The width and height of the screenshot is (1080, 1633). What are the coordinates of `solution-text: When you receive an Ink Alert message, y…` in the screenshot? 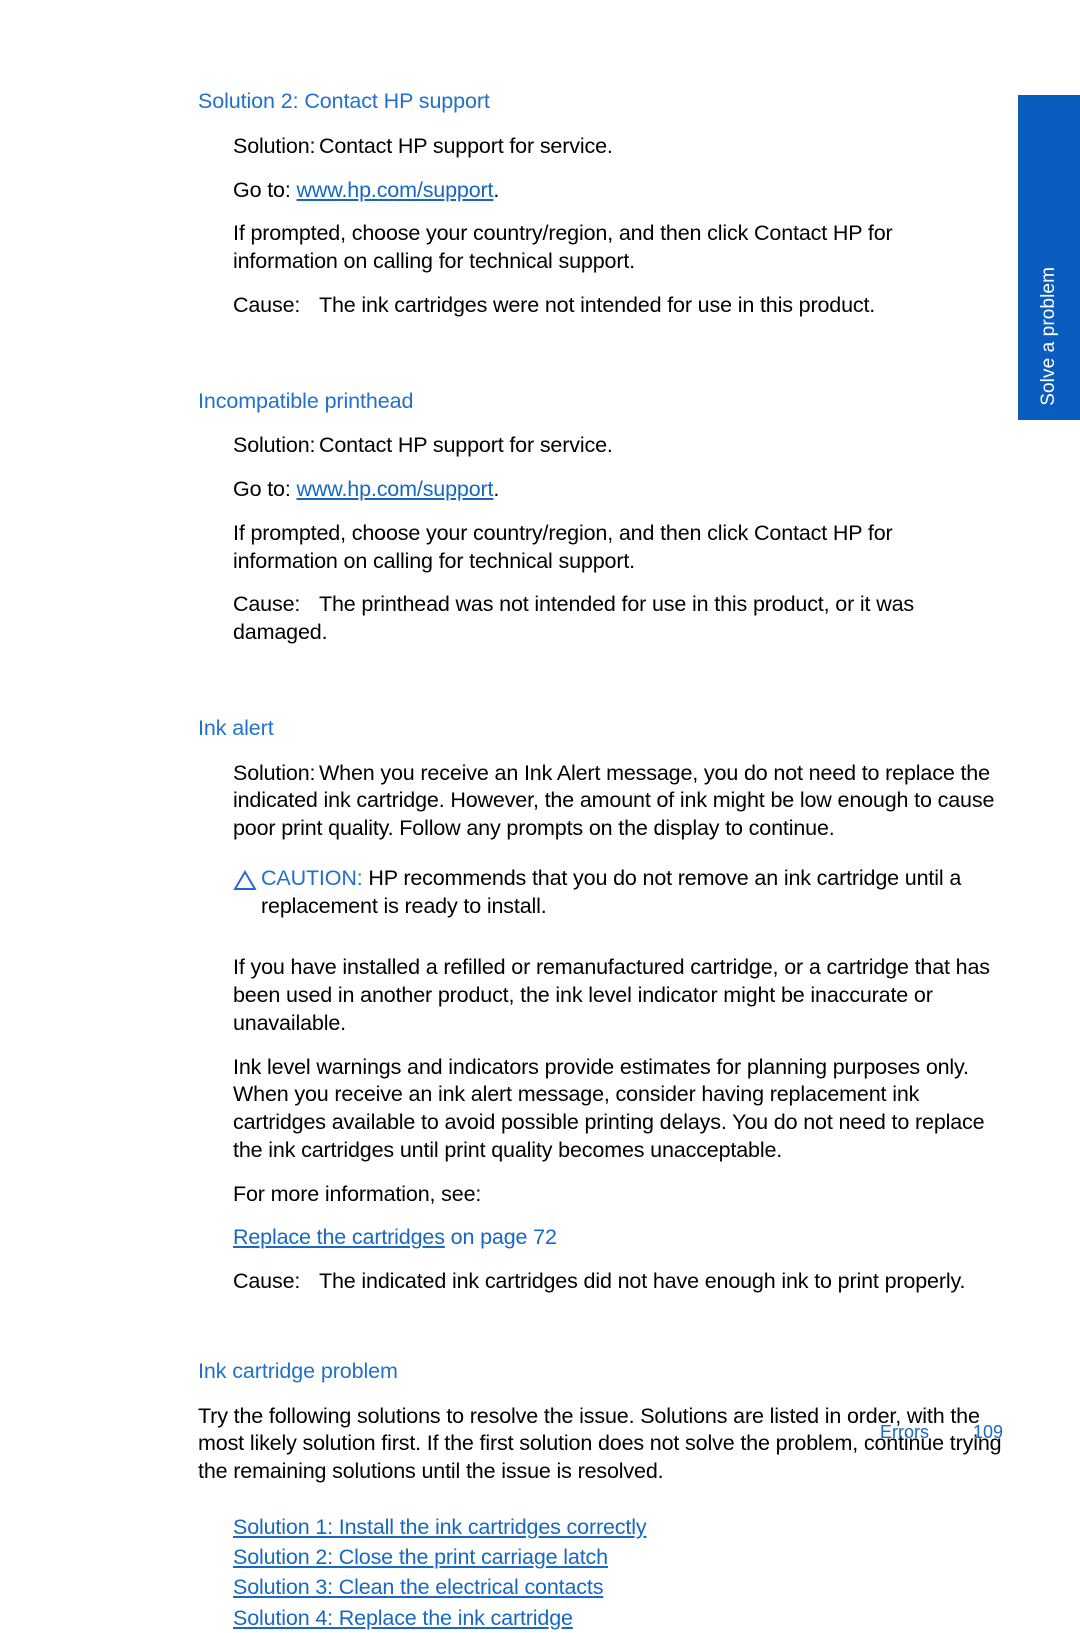 It's located at (614, 800).